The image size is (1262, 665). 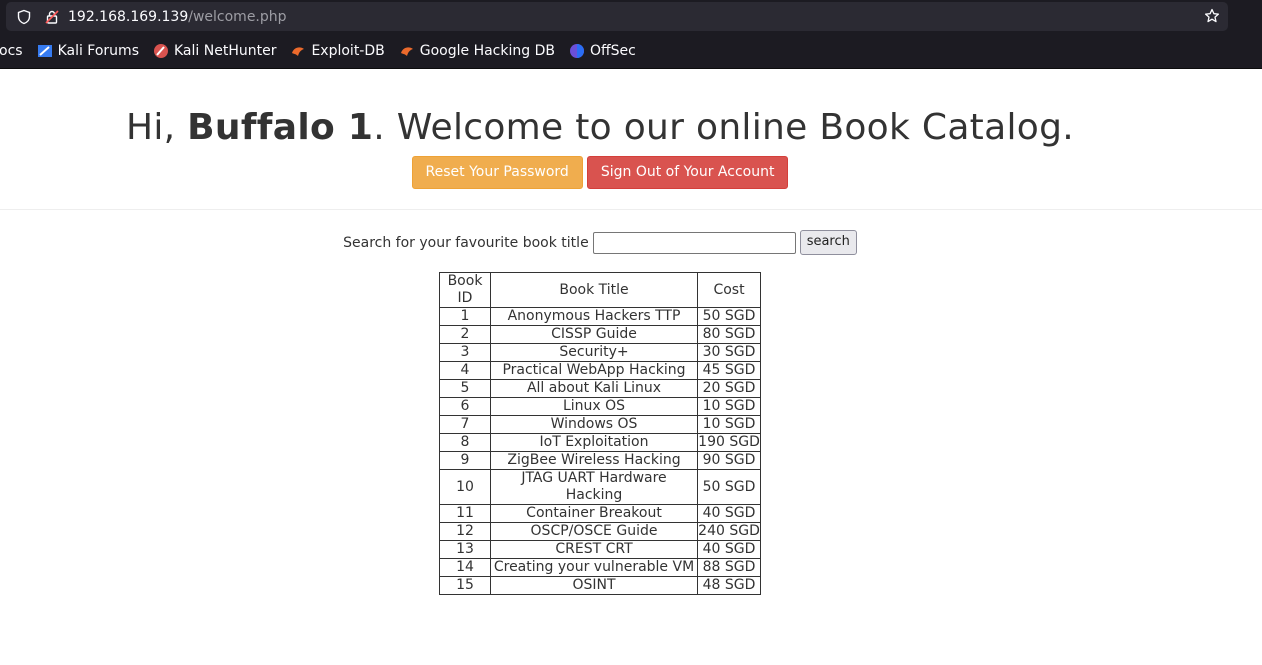 What do you see at coordinates (465, 585) in the screenshot?
I see `book-id-cell: 15` at bounding box center [465, 585].